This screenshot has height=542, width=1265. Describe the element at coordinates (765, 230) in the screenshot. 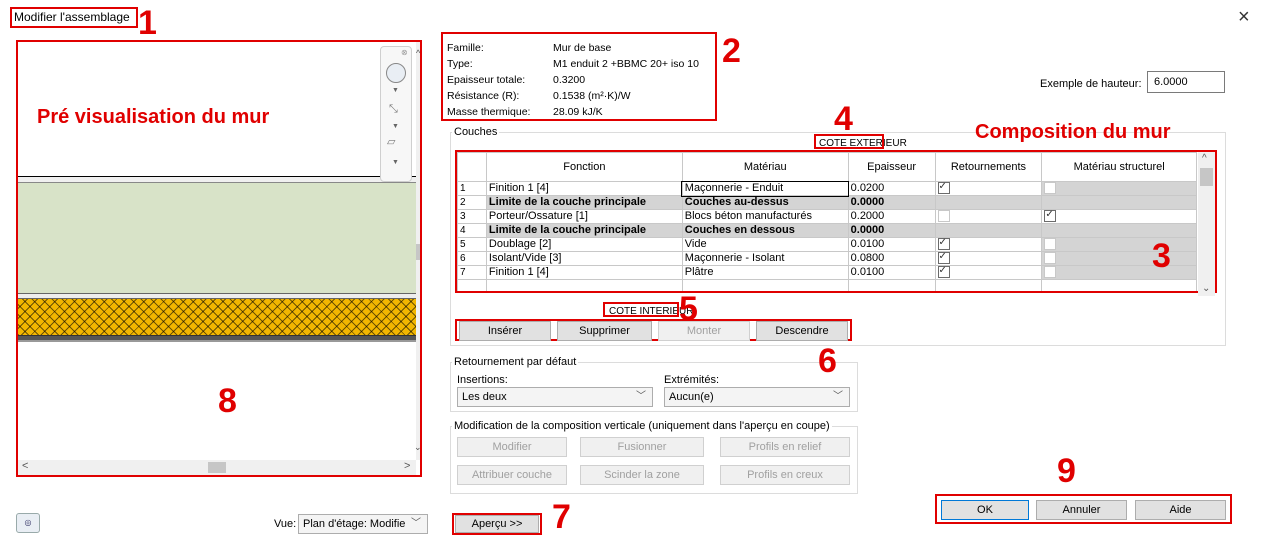

I see `layer-materiau: Couches en dessous` at that location.